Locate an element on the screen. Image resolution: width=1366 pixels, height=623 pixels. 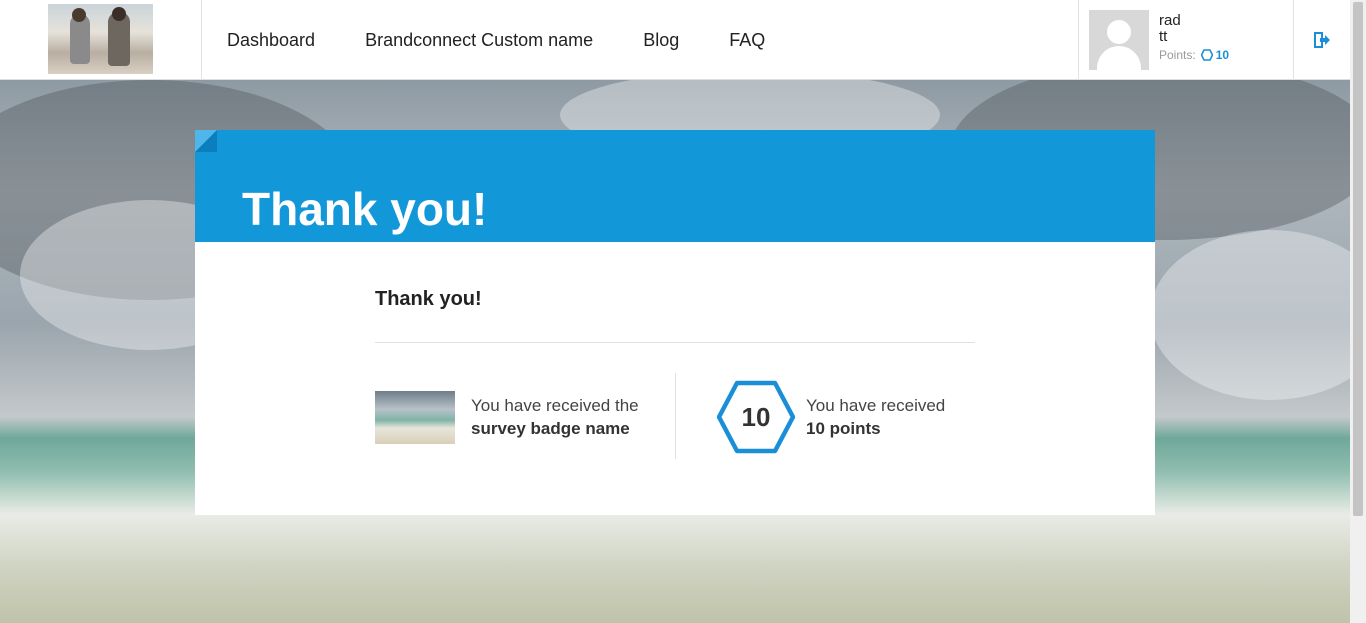
user-name: rad tt is located at coordinates (1170, 29).